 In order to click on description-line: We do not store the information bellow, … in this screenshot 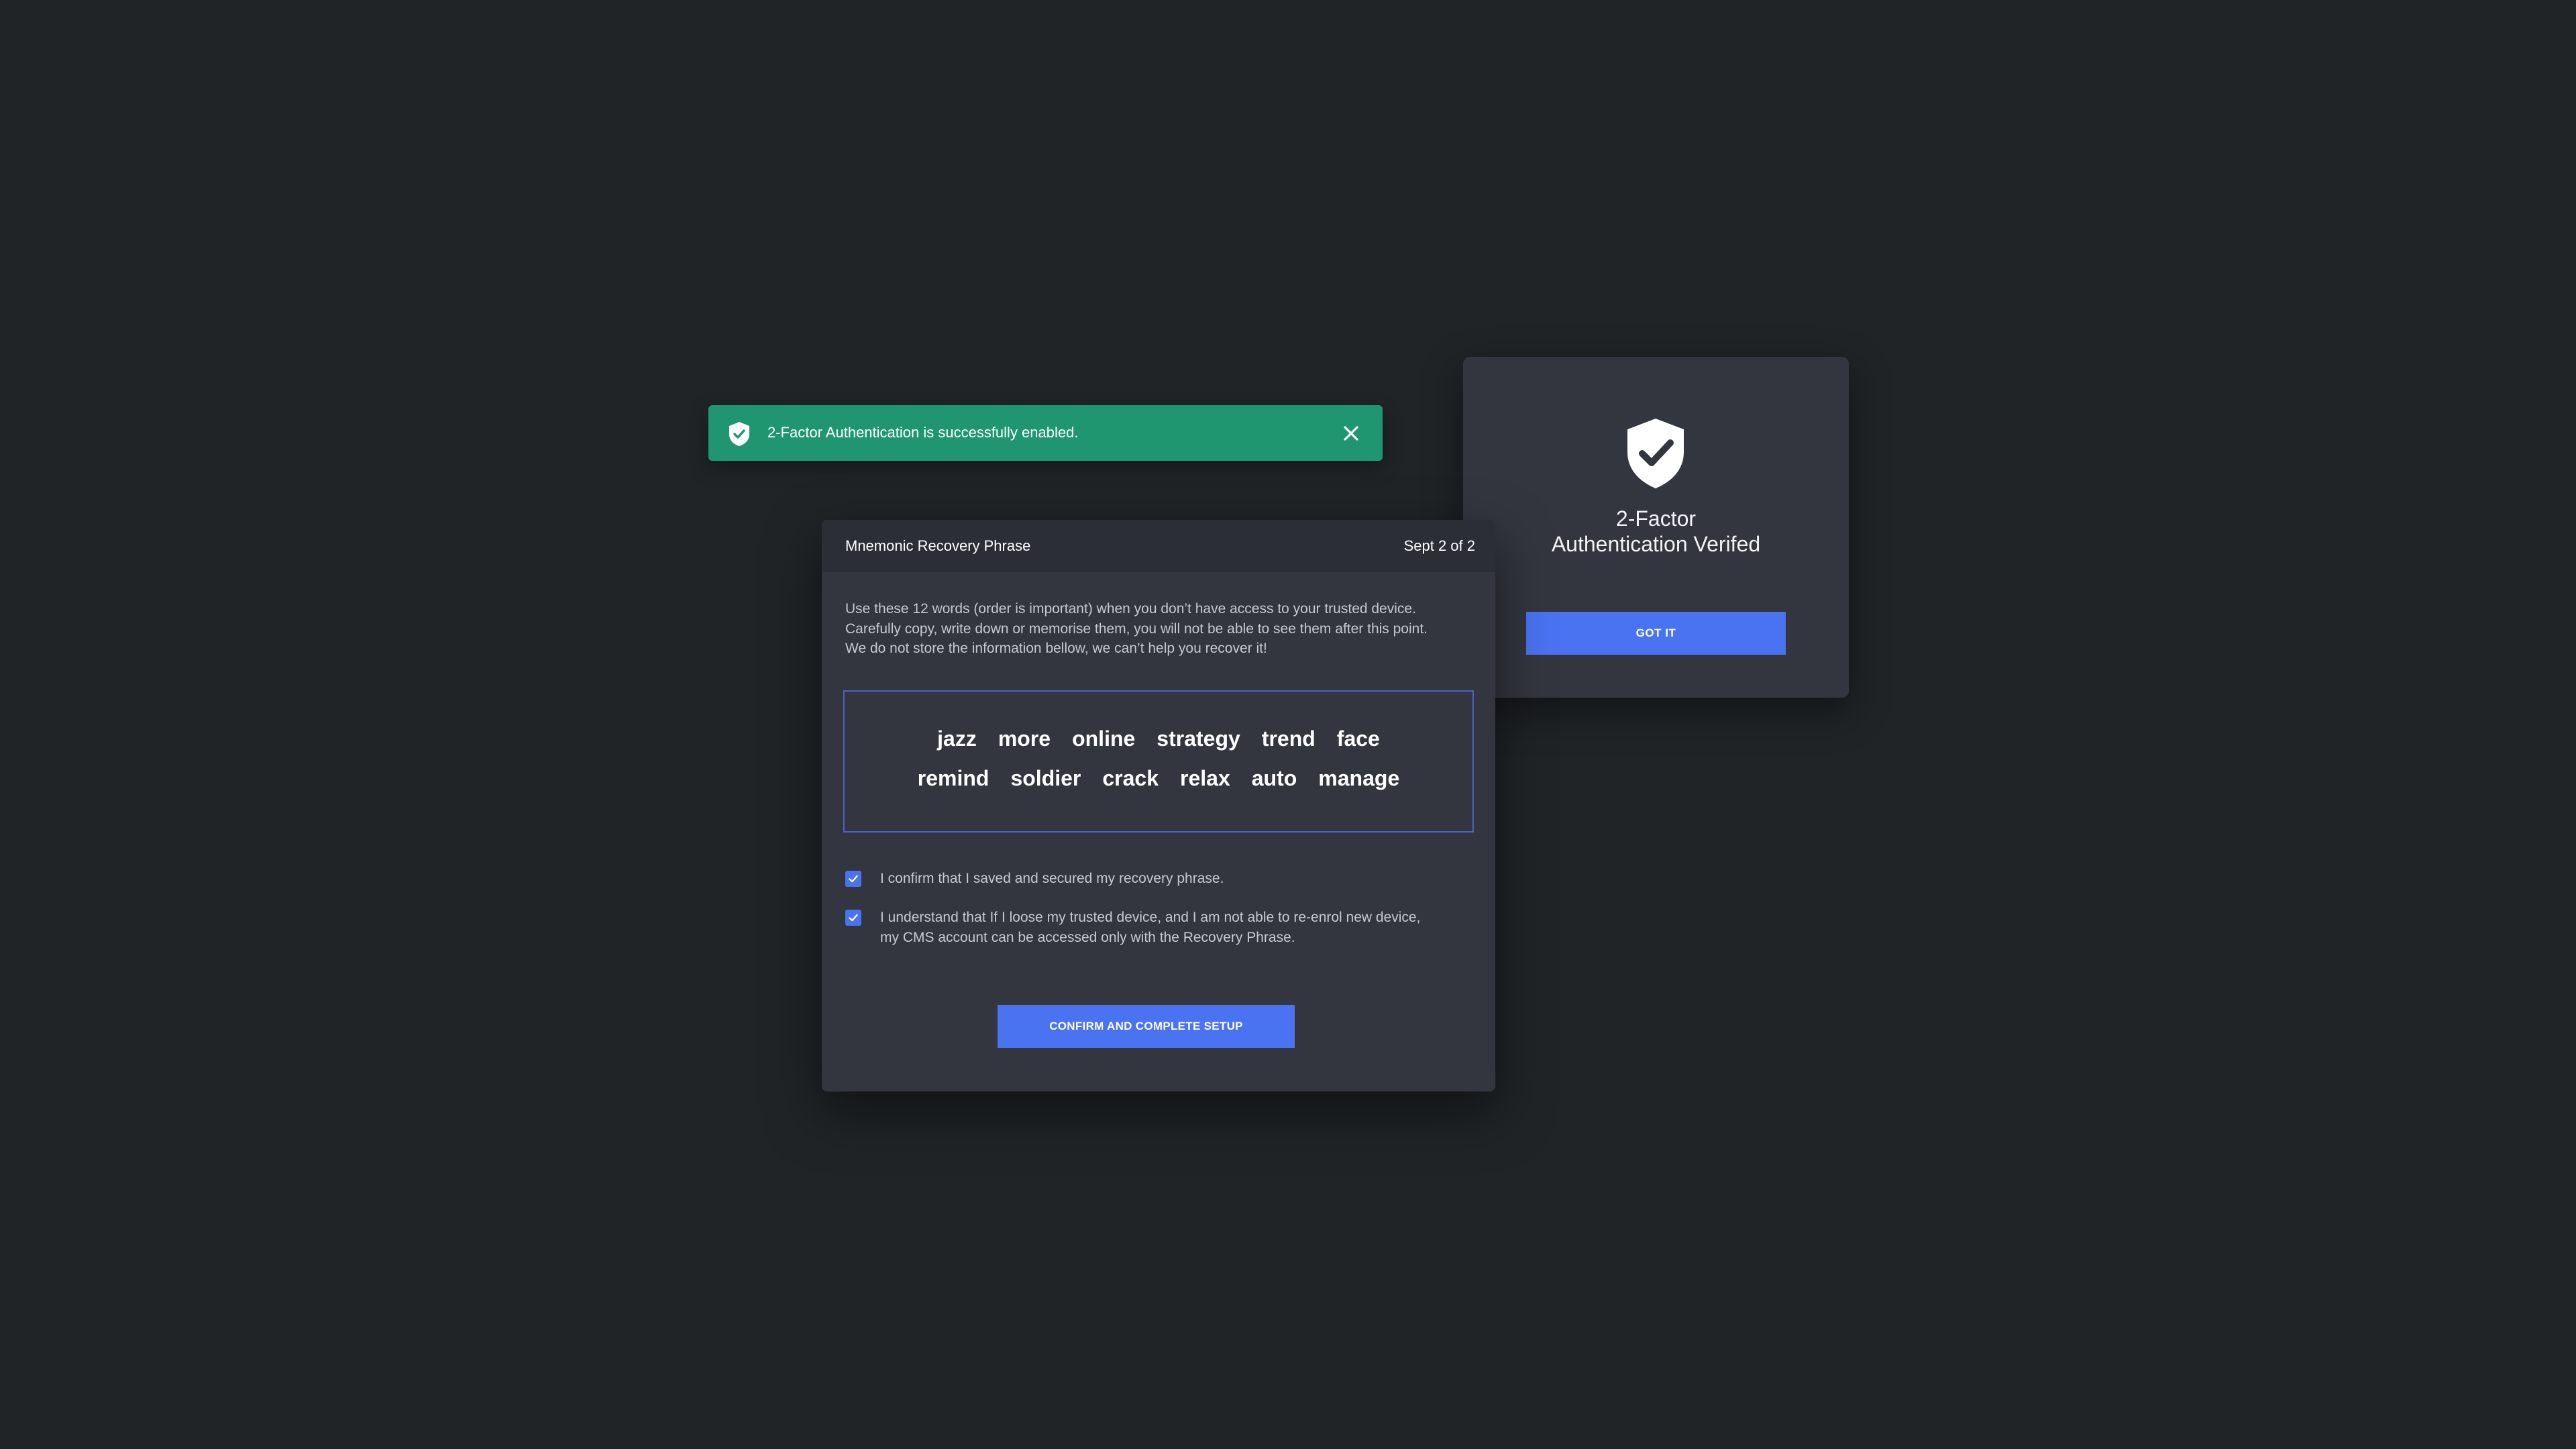, I will do `click(1056, 648)`.